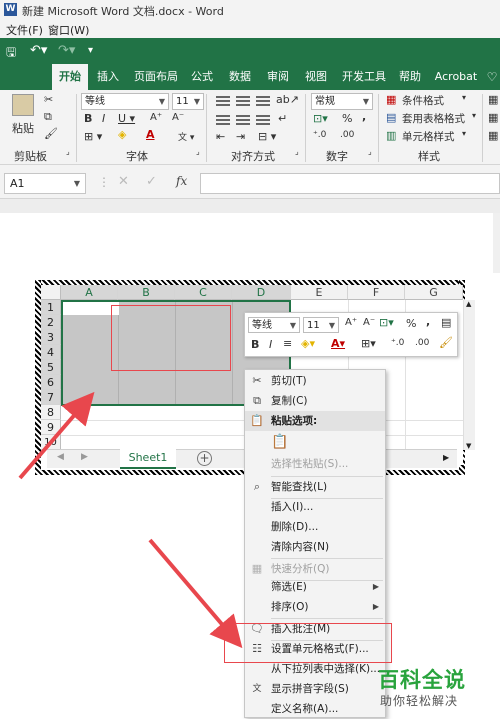 This screenshot has height=719, width=500. Describe the element at coordinates (195, 593) in the screenshot. I see `arrow-to-format-cells` at that location.